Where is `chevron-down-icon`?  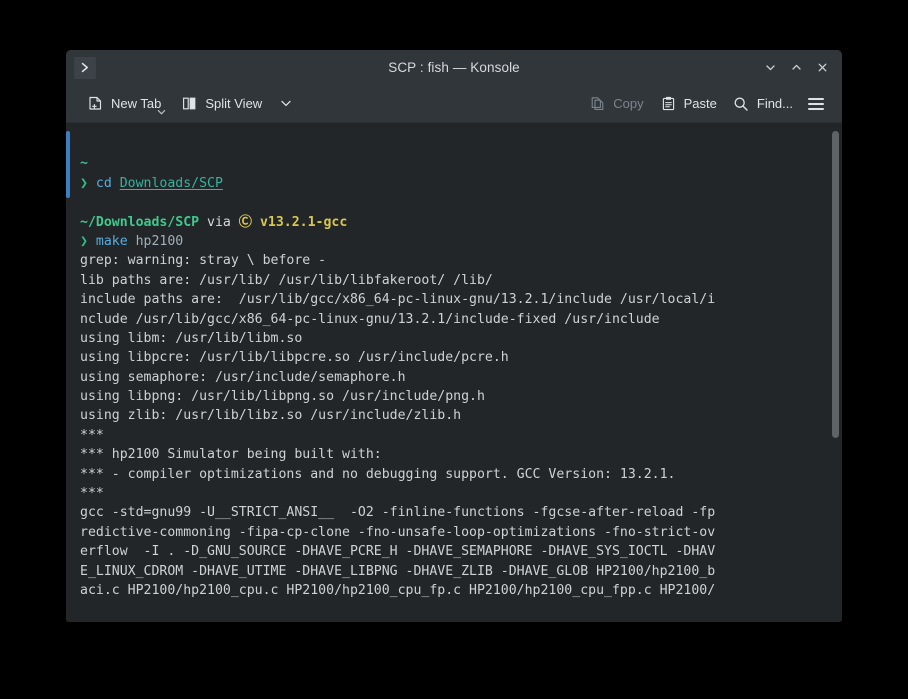 chevron-down-icon is located at coordinates (286, 103).